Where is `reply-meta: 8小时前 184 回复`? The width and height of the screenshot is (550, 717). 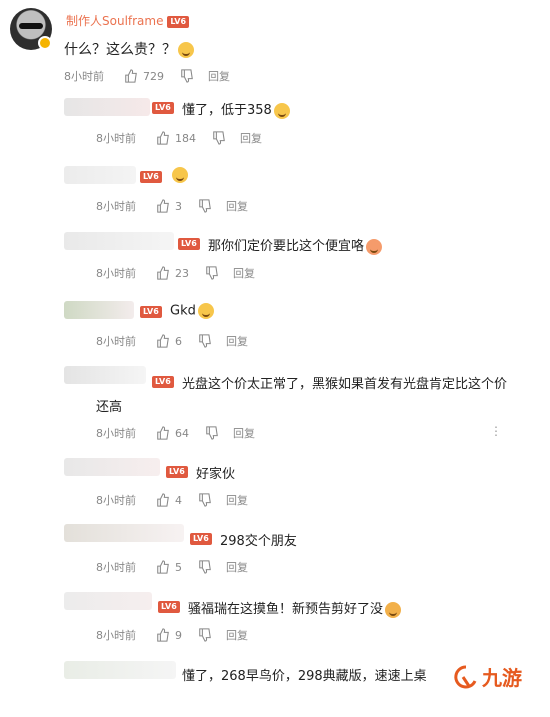 reply-meta: 8小时前 184 回复 is located at coordinates (179, 138).